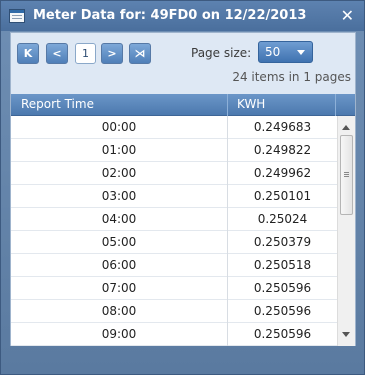 This screenshot has height=375, width=365. I want to click on table-row: 03:00 0.250101, so click(174, 196).